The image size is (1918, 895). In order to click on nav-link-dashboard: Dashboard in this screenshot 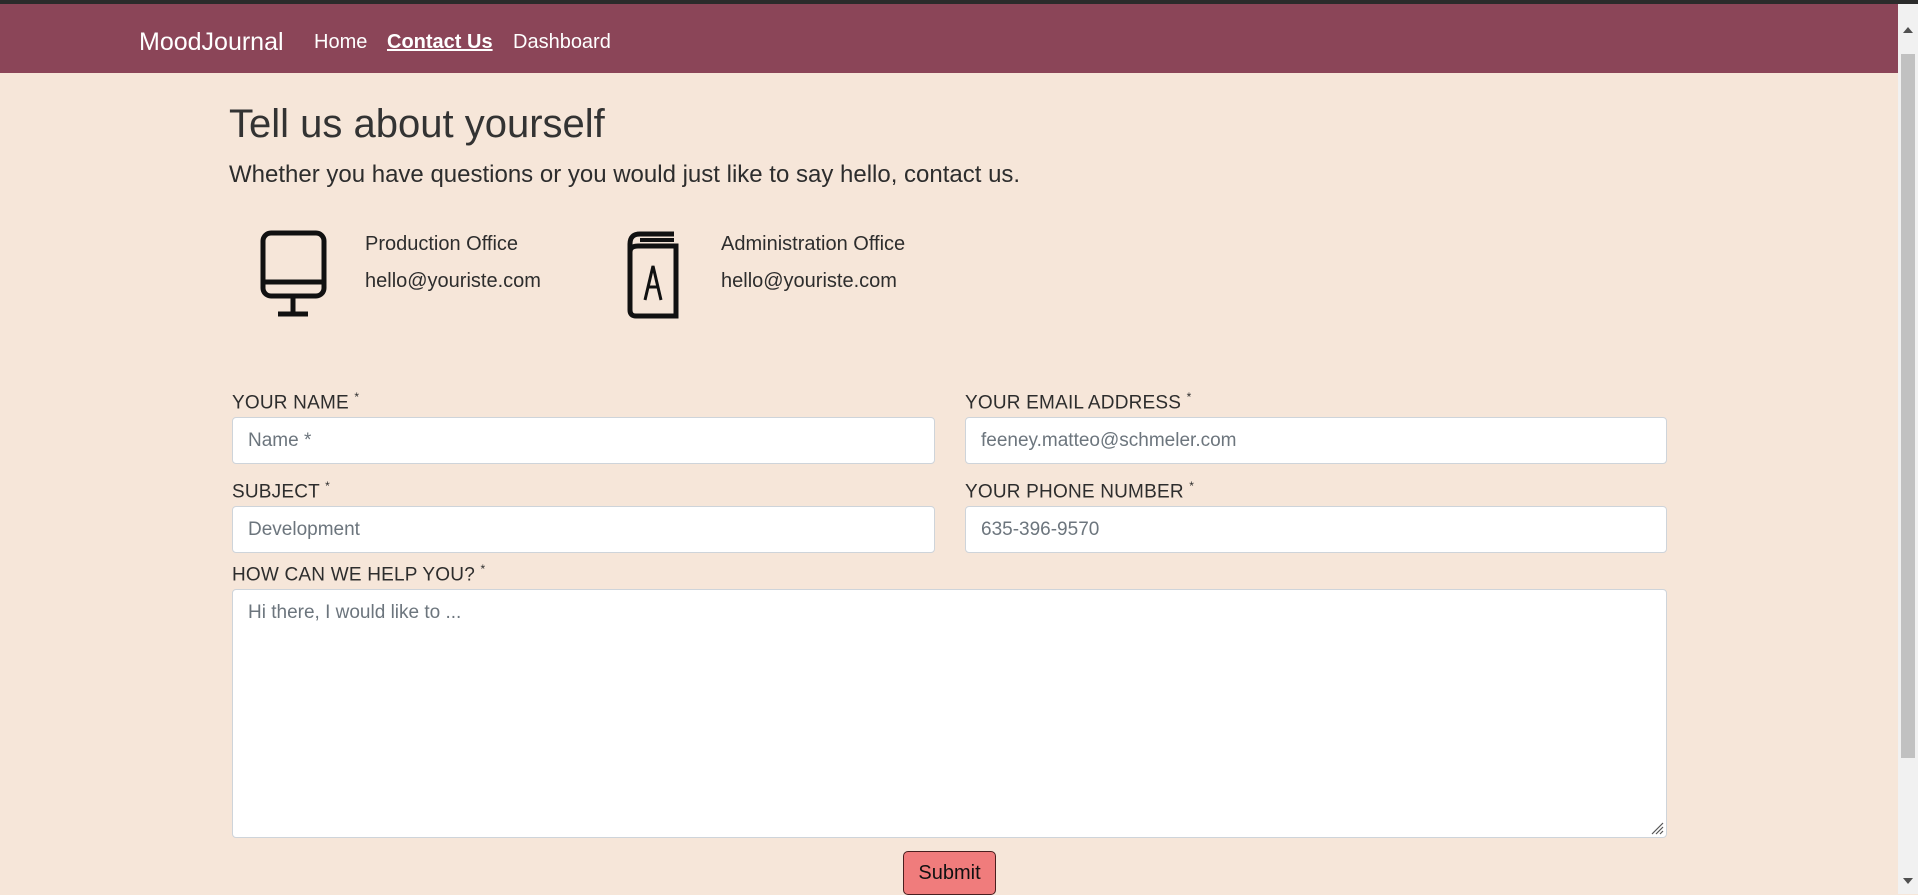, I will do `click(562, 42)`.